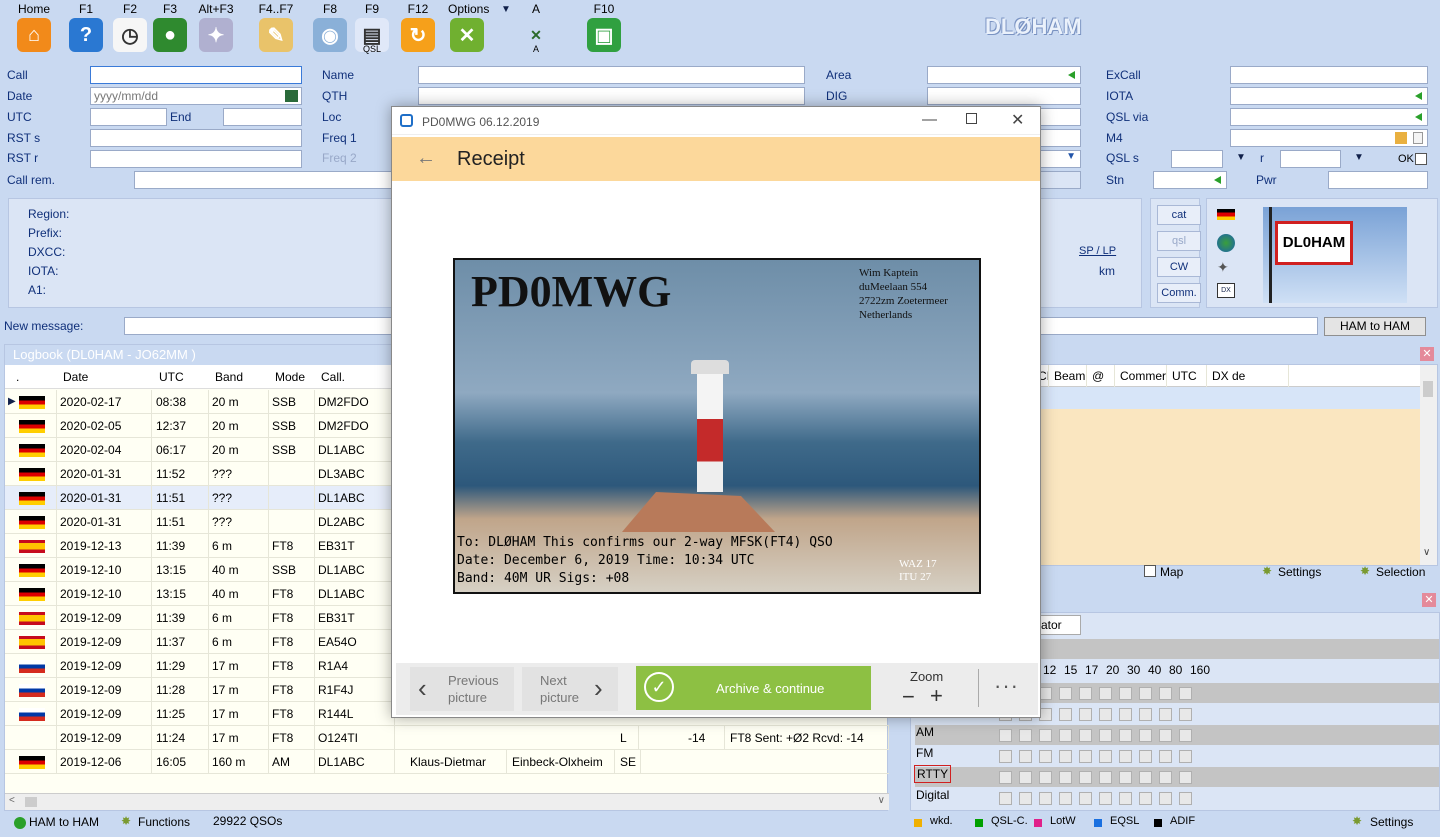 The width and height of the screenshot is (1440, 837). What do you see at coordinates (39, 377) in the screenshot?
I see `logbook-column-header: .` at bounding box center [39, 377].